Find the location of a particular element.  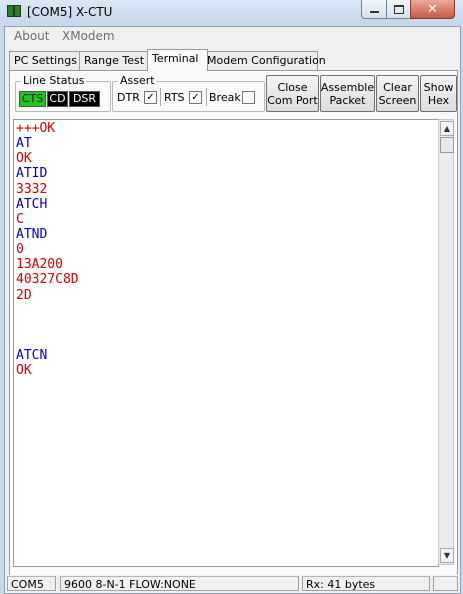

line-status-group: Line Status CTS CD DSR is located at coordinates (63, 93).